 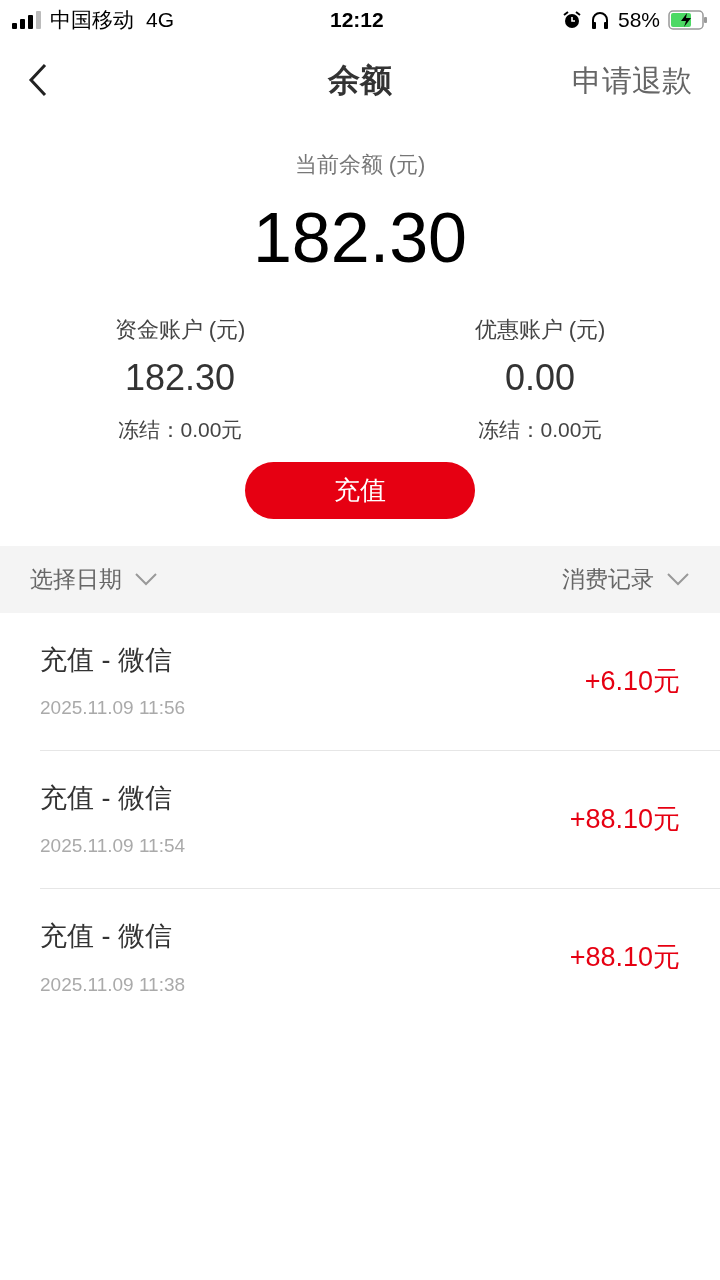 I want to click on headphones-icon, so click(x=599, y=20).